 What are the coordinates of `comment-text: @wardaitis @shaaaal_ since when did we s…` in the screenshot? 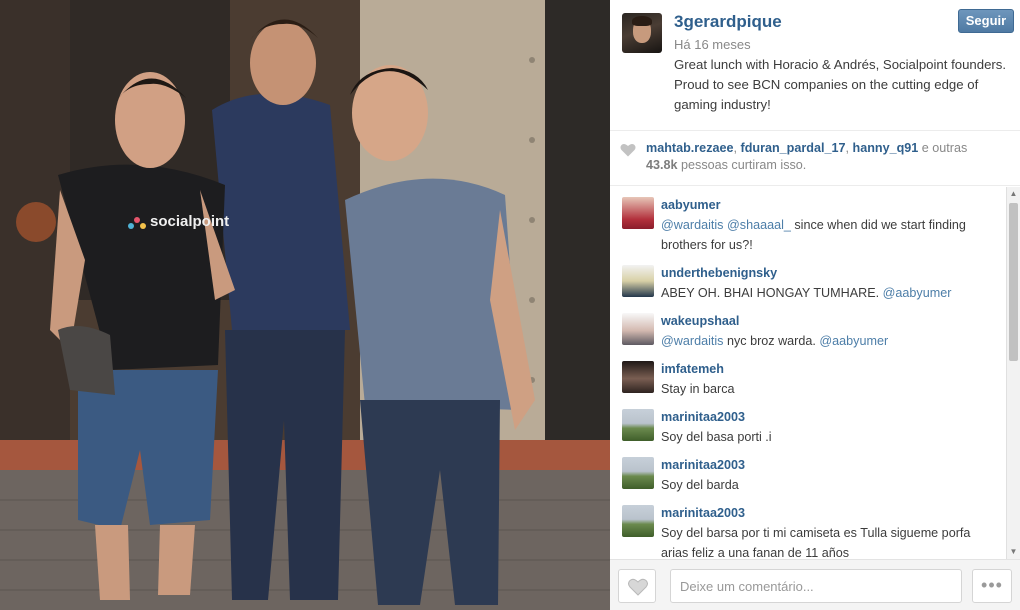 It's located at (831, 235).